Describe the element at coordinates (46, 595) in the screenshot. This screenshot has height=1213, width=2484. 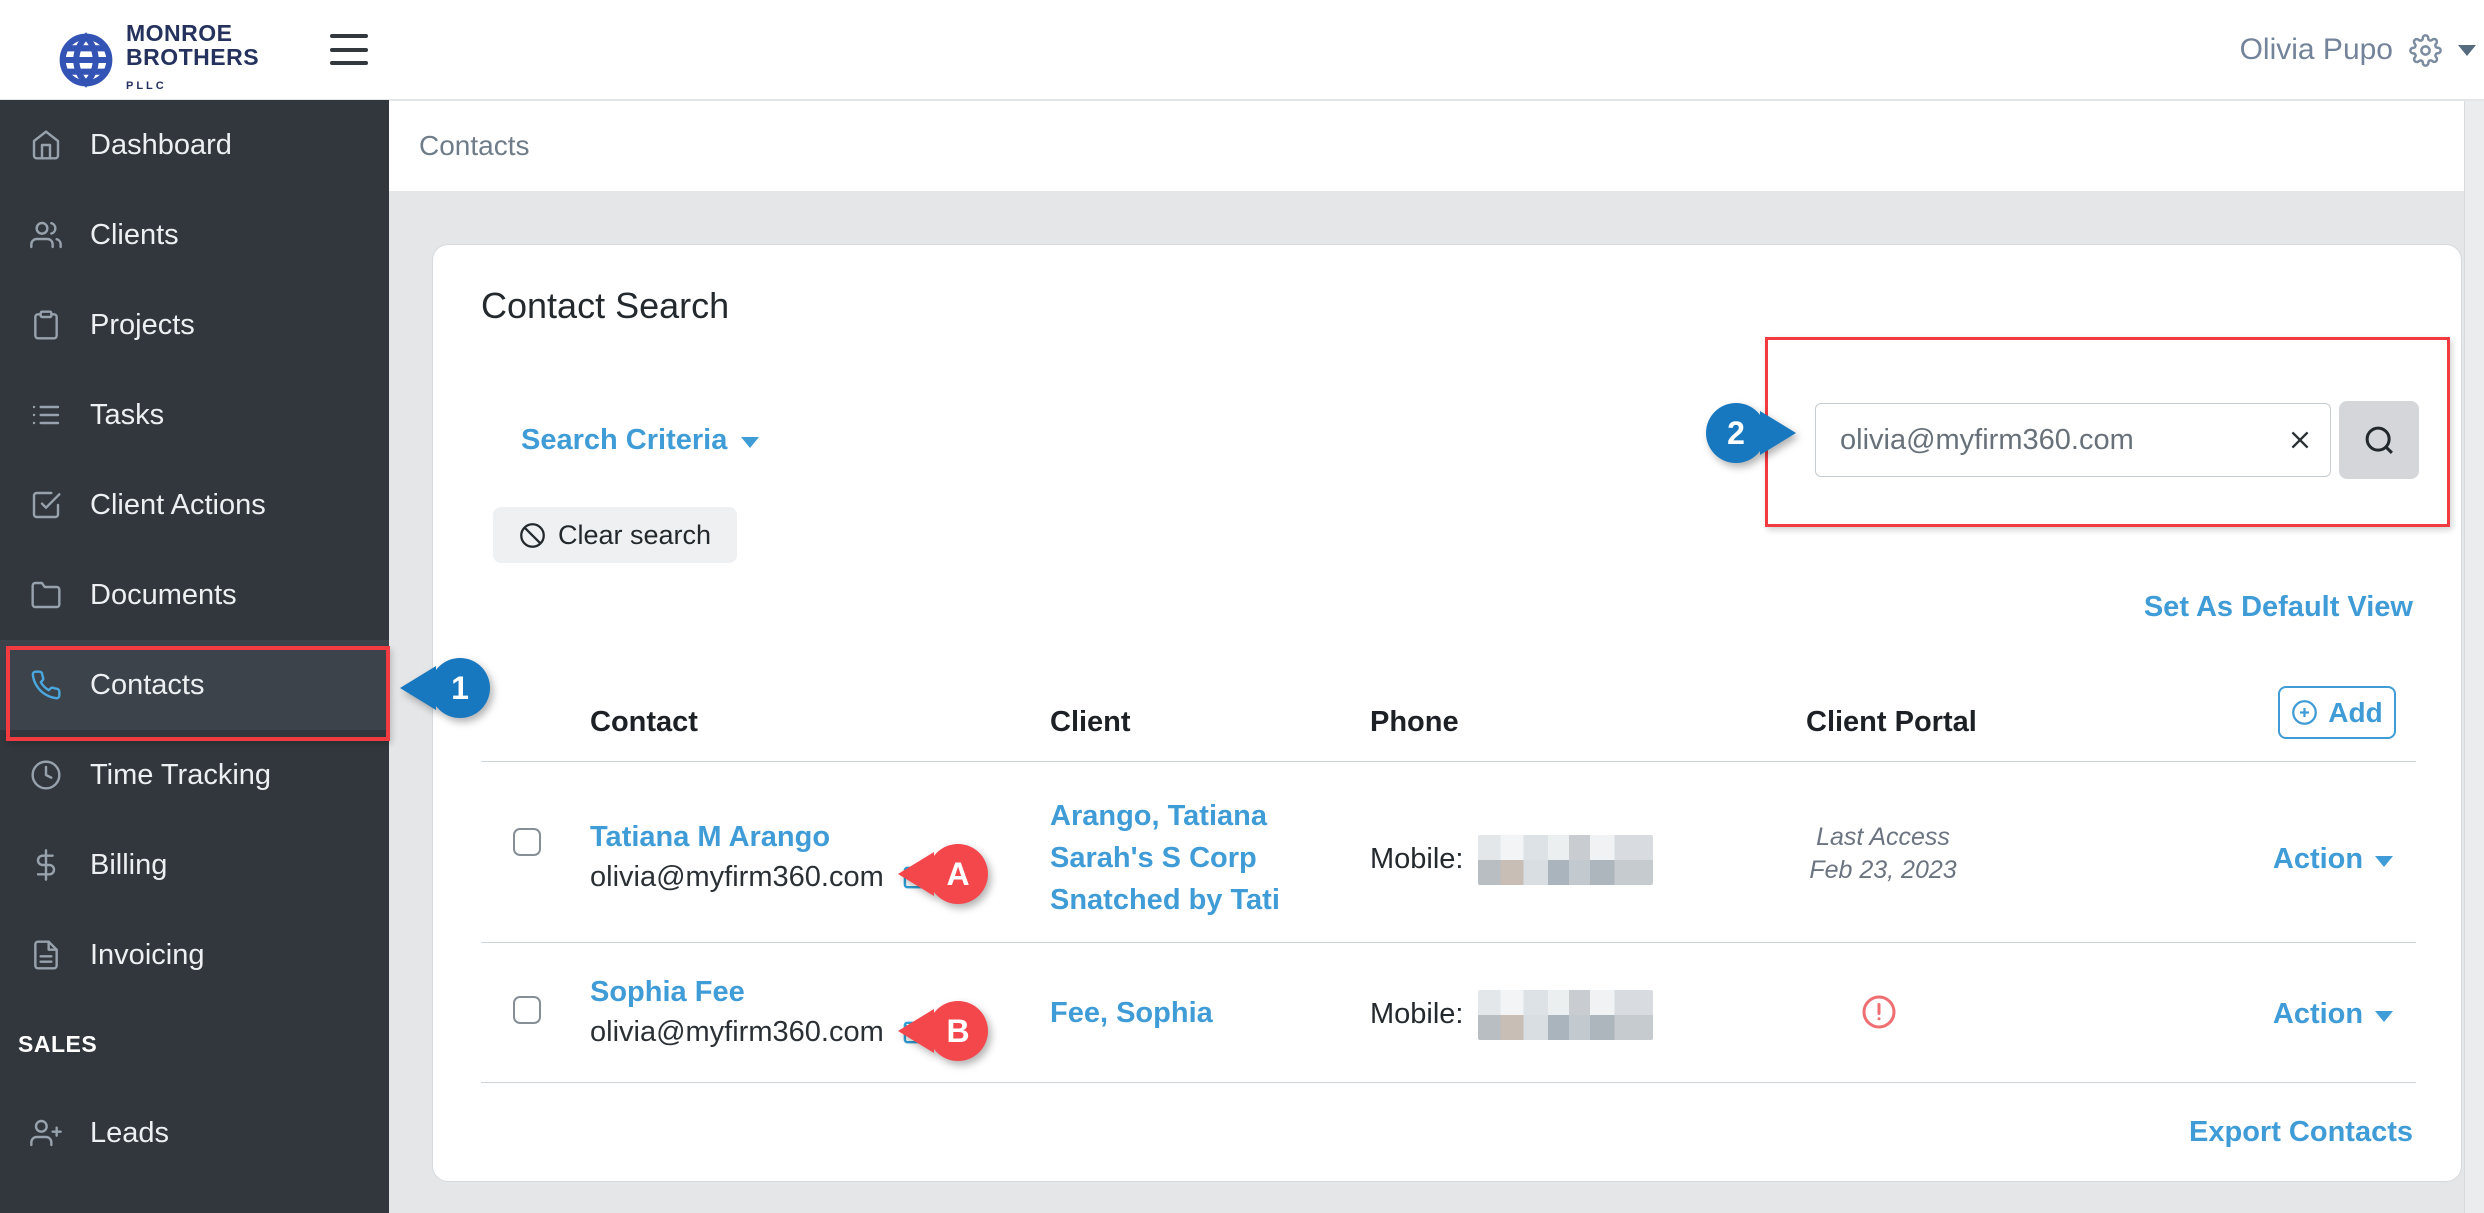
I see `folder-icon` at that location.